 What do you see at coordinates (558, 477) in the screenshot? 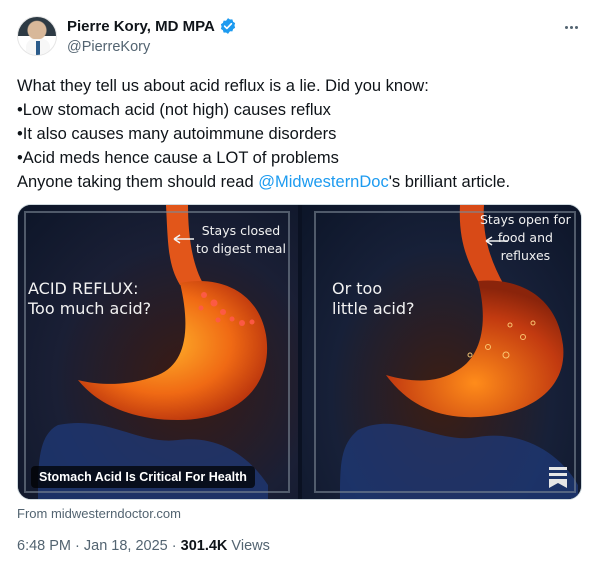
I see `bookmark-icon` at bounding box center [558, 477].